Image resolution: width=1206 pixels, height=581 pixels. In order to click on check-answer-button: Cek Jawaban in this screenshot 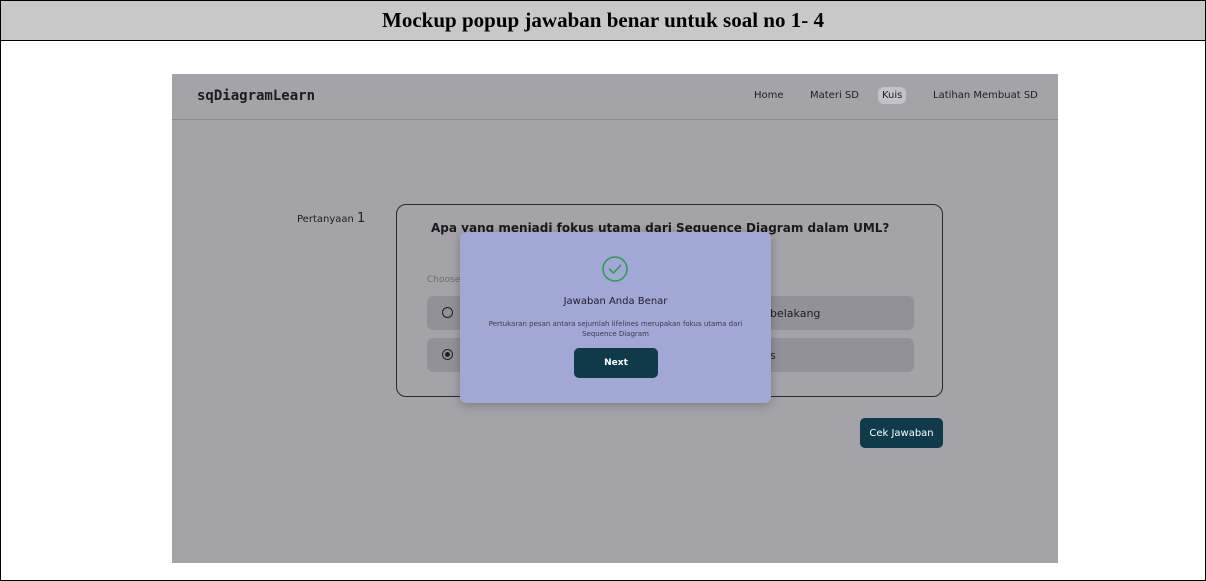, I will do `click(901, 433)`.